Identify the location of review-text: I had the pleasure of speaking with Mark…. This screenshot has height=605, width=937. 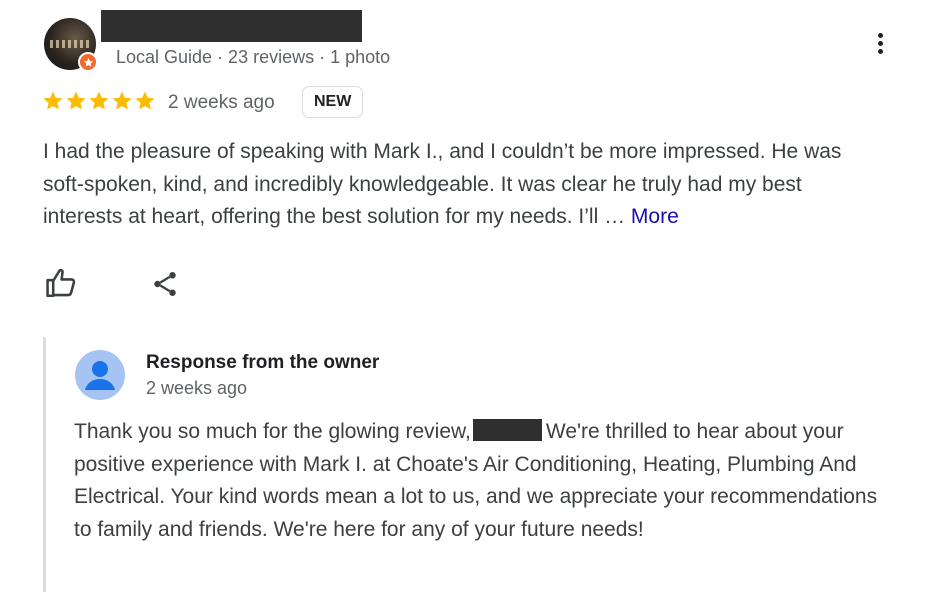
(458, 185).